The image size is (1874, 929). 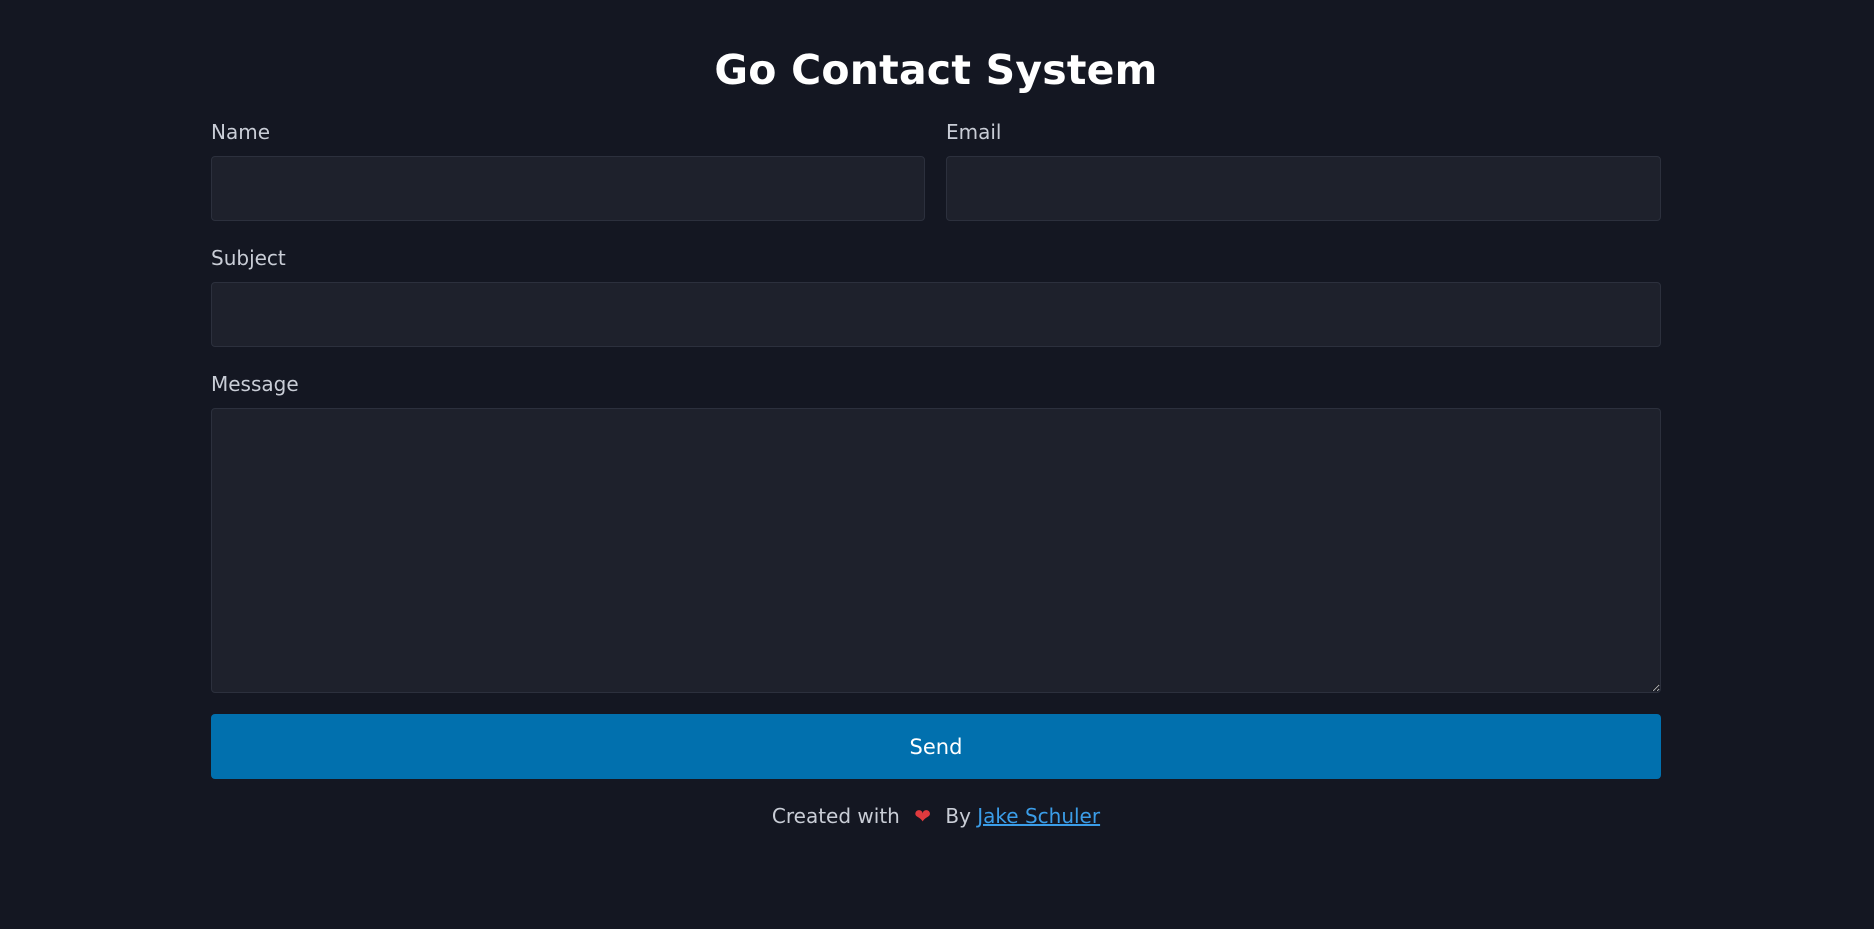 I want to click on footer-created-text: Created with, so click(x=835, y=816).